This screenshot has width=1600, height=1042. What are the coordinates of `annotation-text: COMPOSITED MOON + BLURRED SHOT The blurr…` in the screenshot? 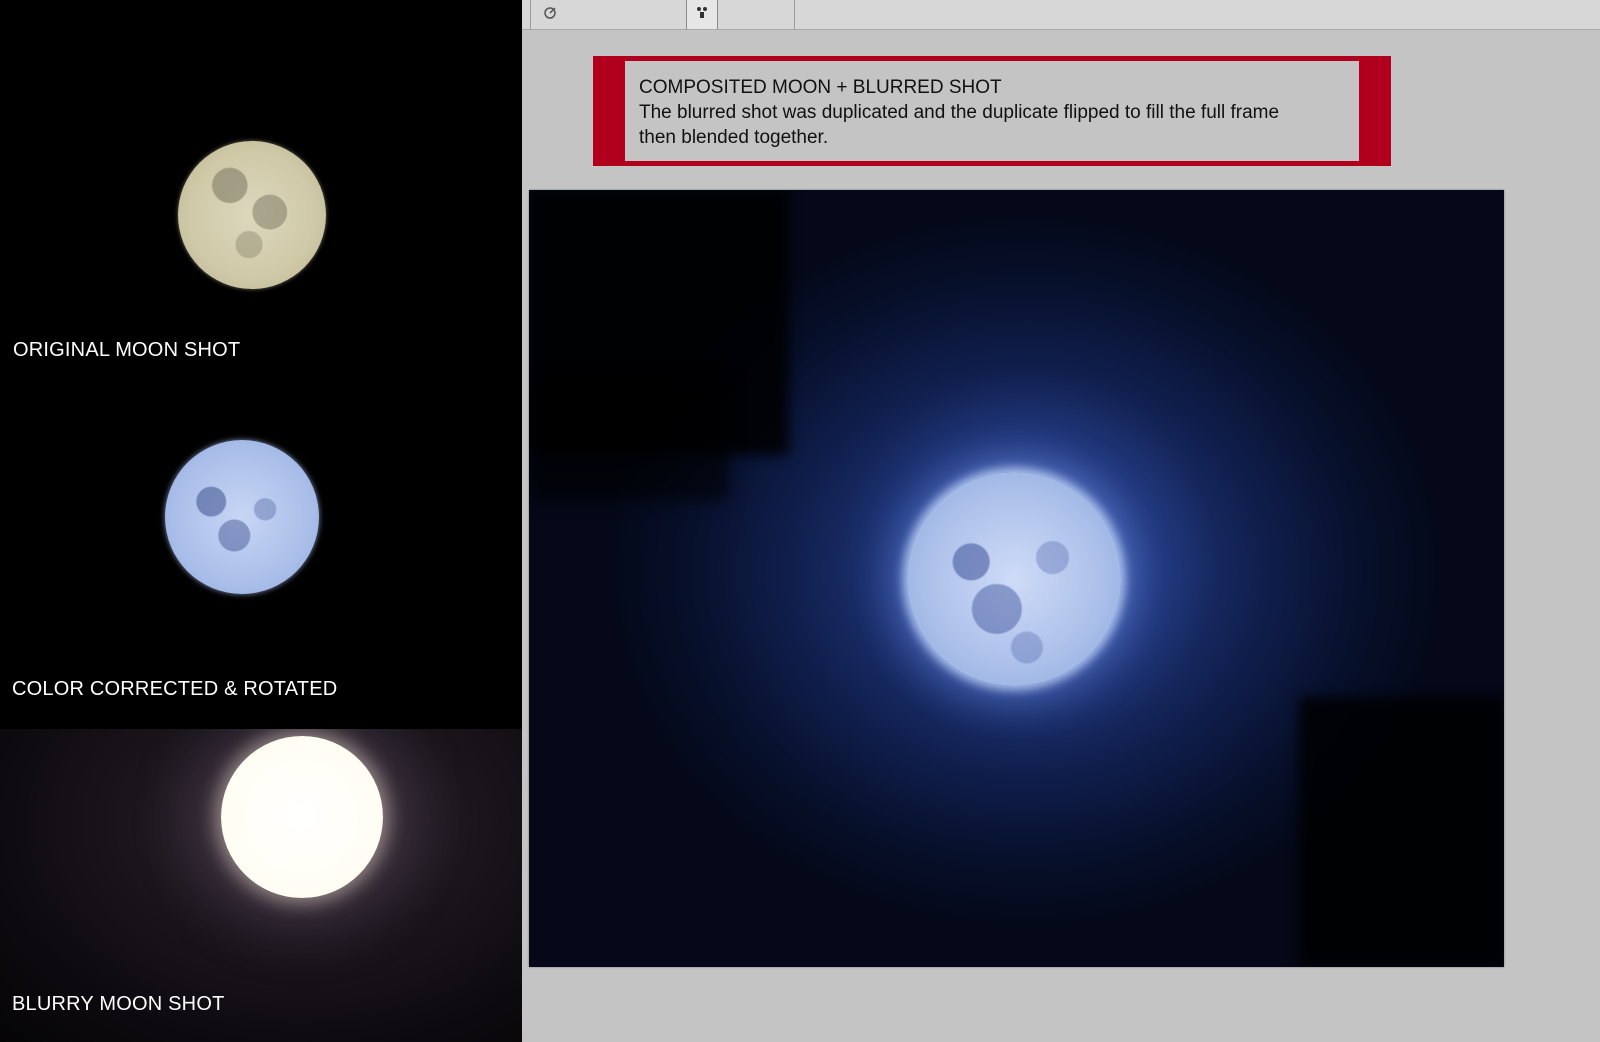 It's located at (992, 111).